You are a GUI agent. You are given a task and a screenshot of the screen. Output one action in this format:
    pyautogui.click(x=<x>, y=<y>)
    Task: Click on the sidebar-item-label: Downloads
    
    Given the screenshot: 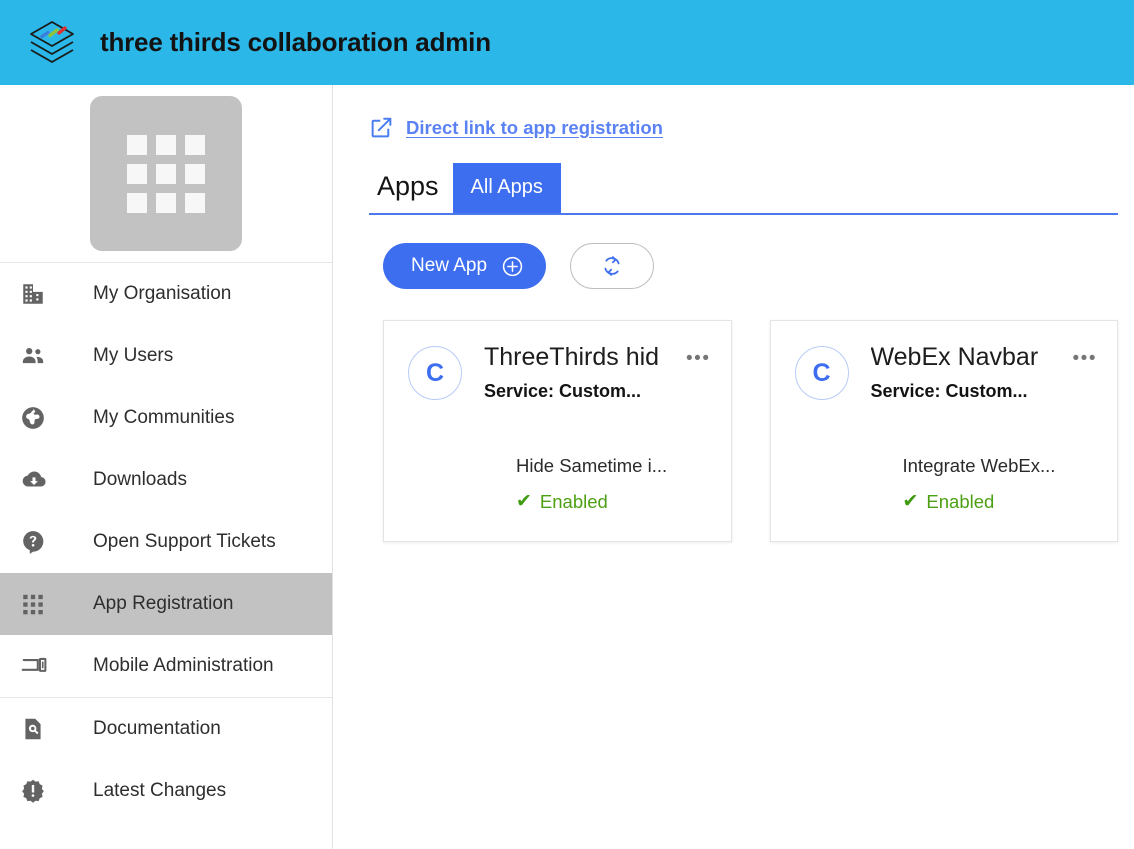 What is the action you would take?
    pyautogui.click(x=140, y=479)
    